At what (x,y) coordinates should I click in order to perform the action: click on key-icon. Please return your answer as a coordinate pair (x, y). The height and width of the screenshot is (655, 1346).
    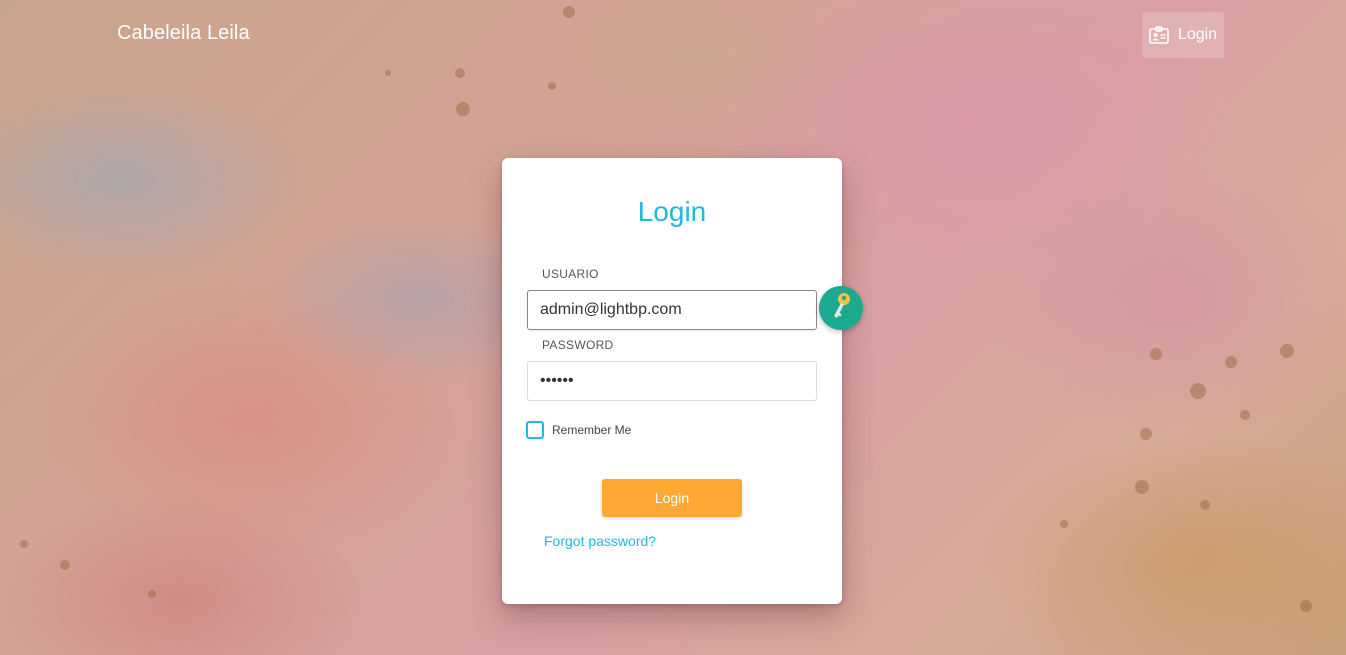
    Looking at the image, I should click on (841, 308).